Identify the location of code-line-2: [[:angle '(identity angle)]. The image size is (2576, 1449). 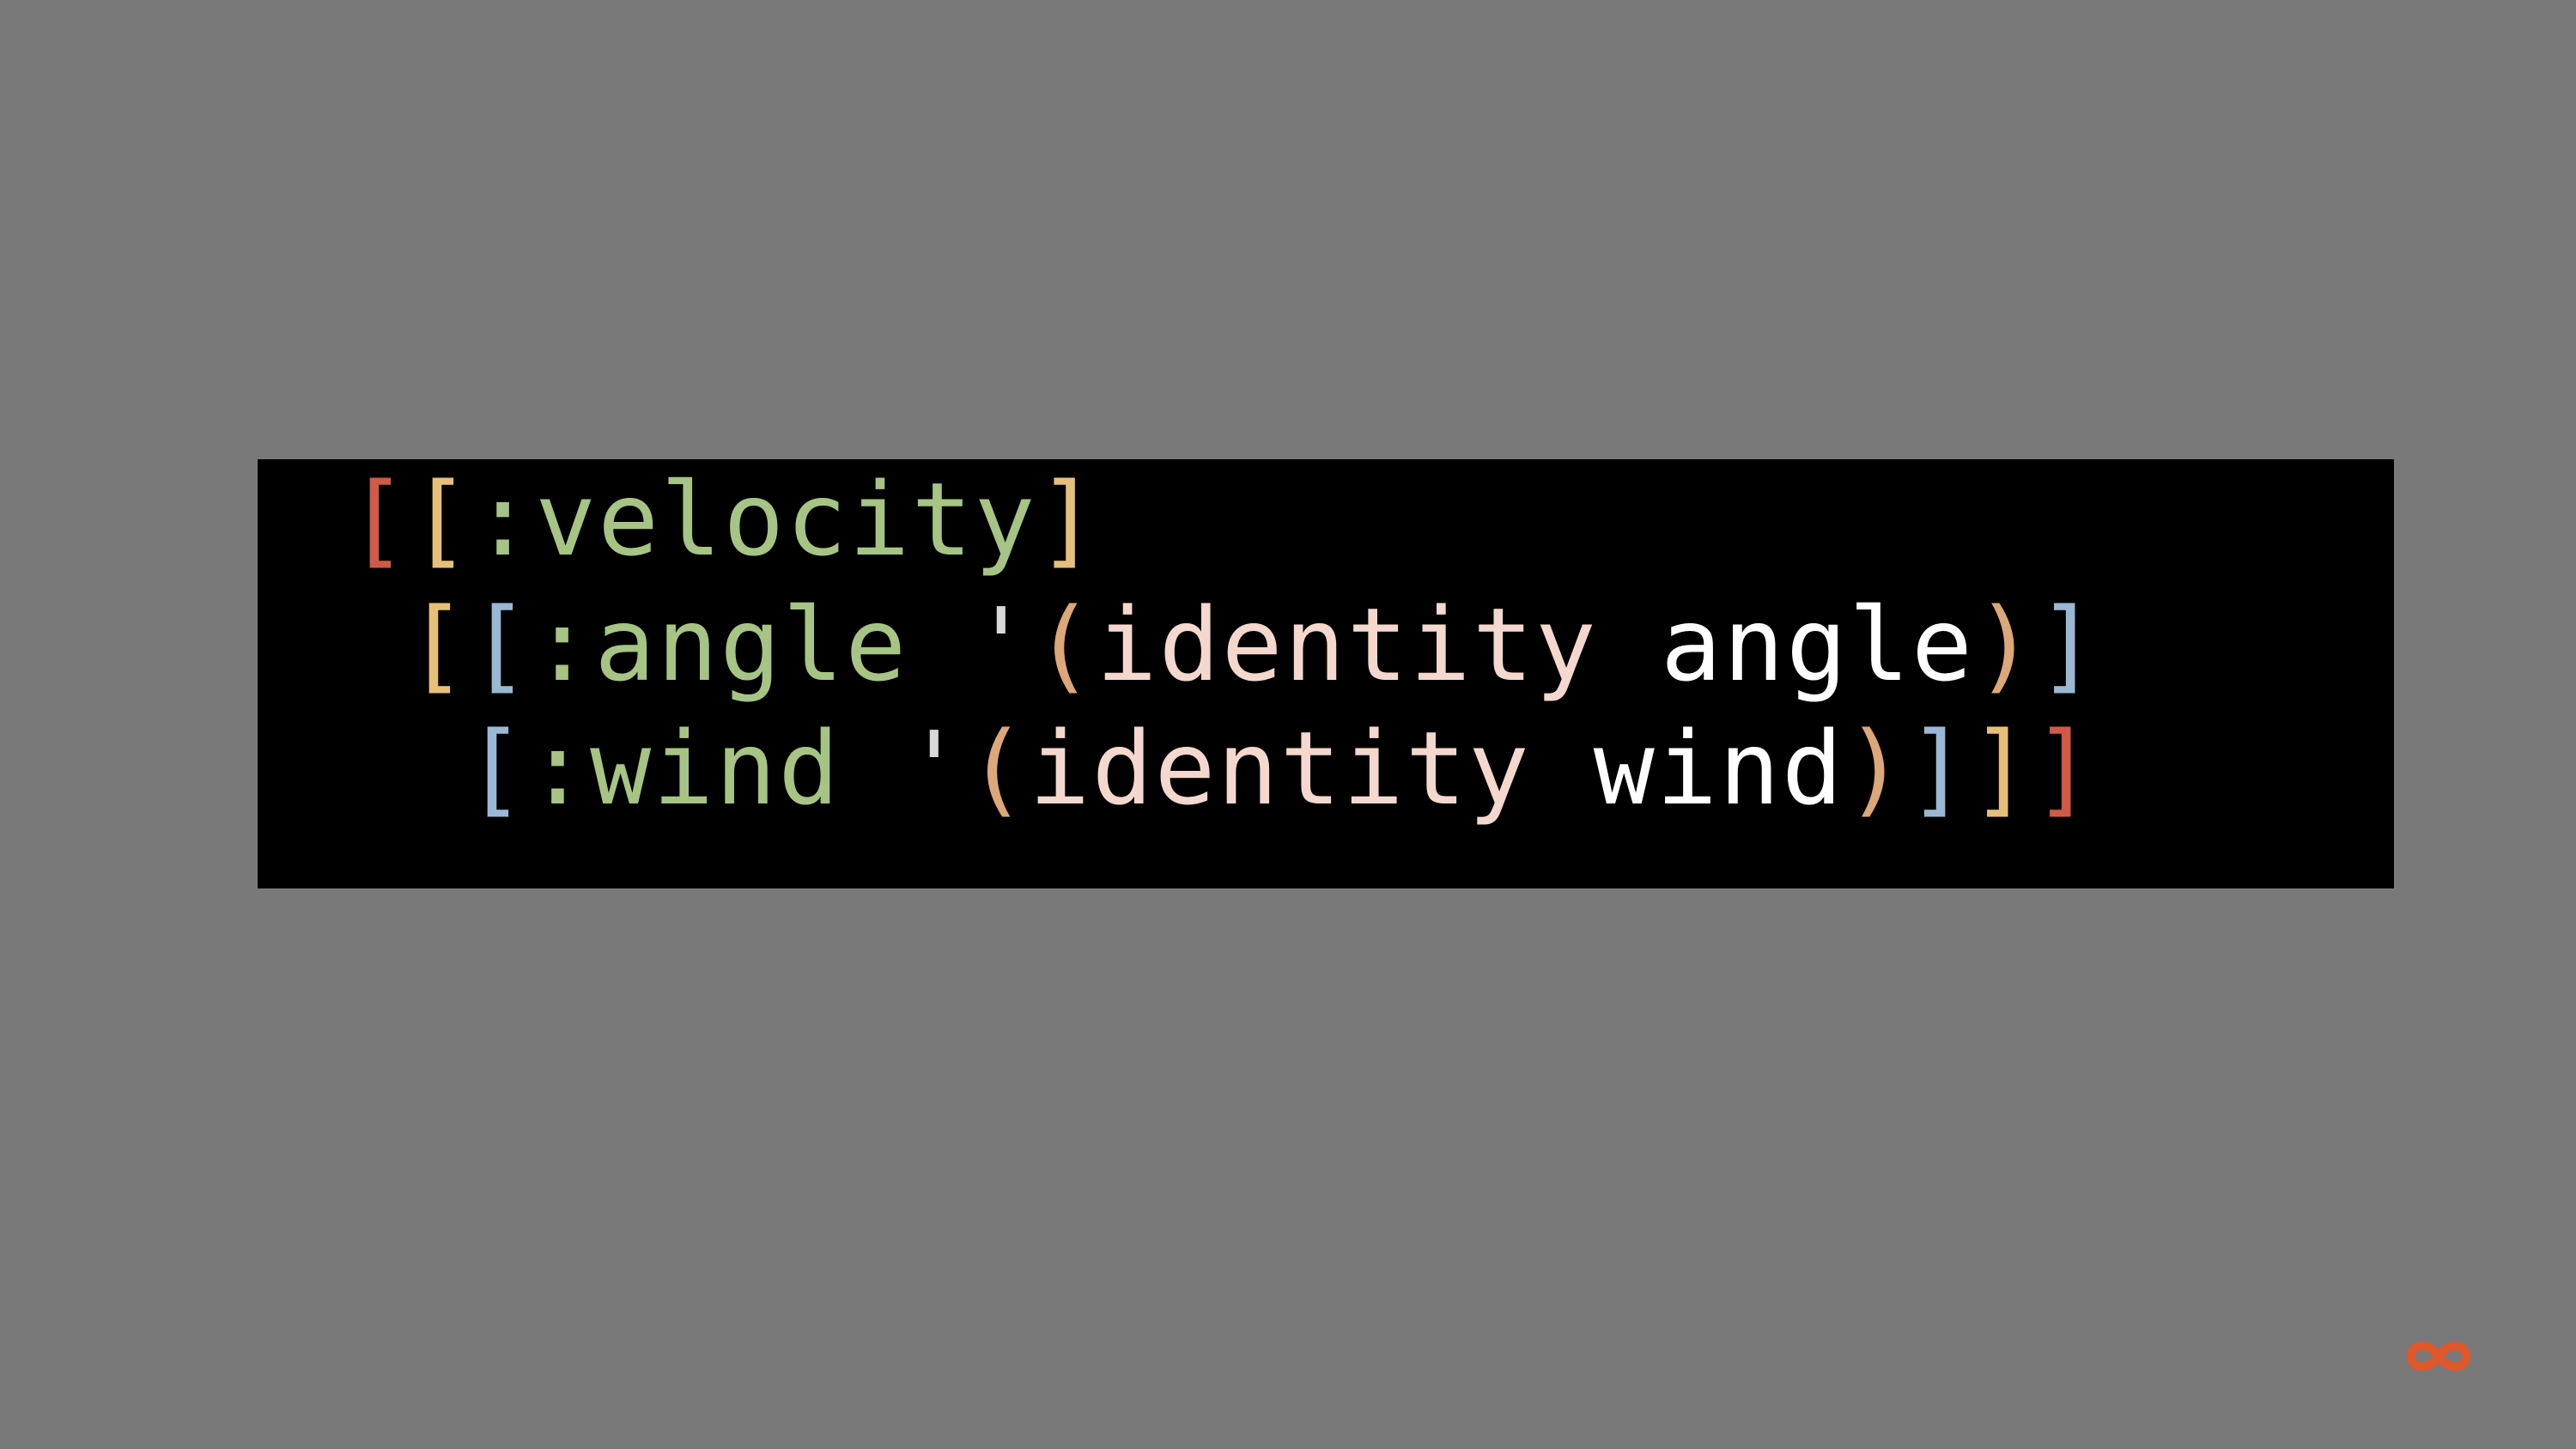
(1252, 645).